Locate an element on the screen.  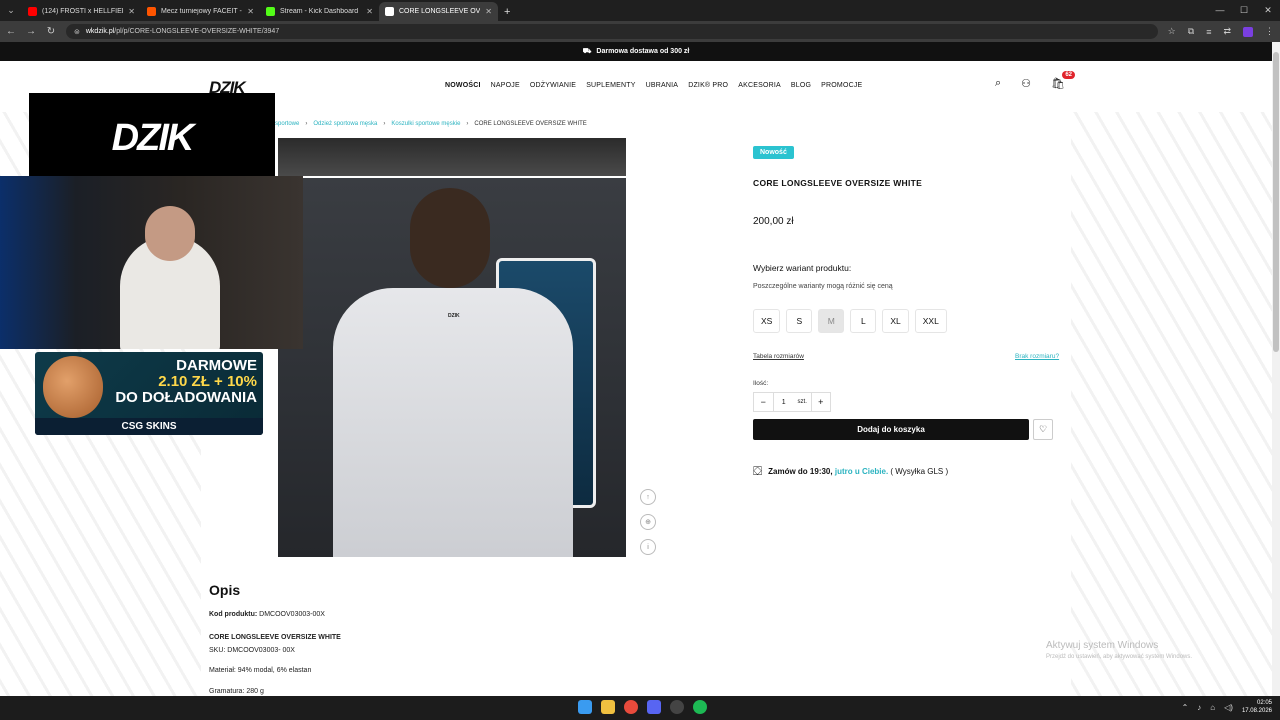
zoom-icon: ⊕ is located at coordinates (648, 522).